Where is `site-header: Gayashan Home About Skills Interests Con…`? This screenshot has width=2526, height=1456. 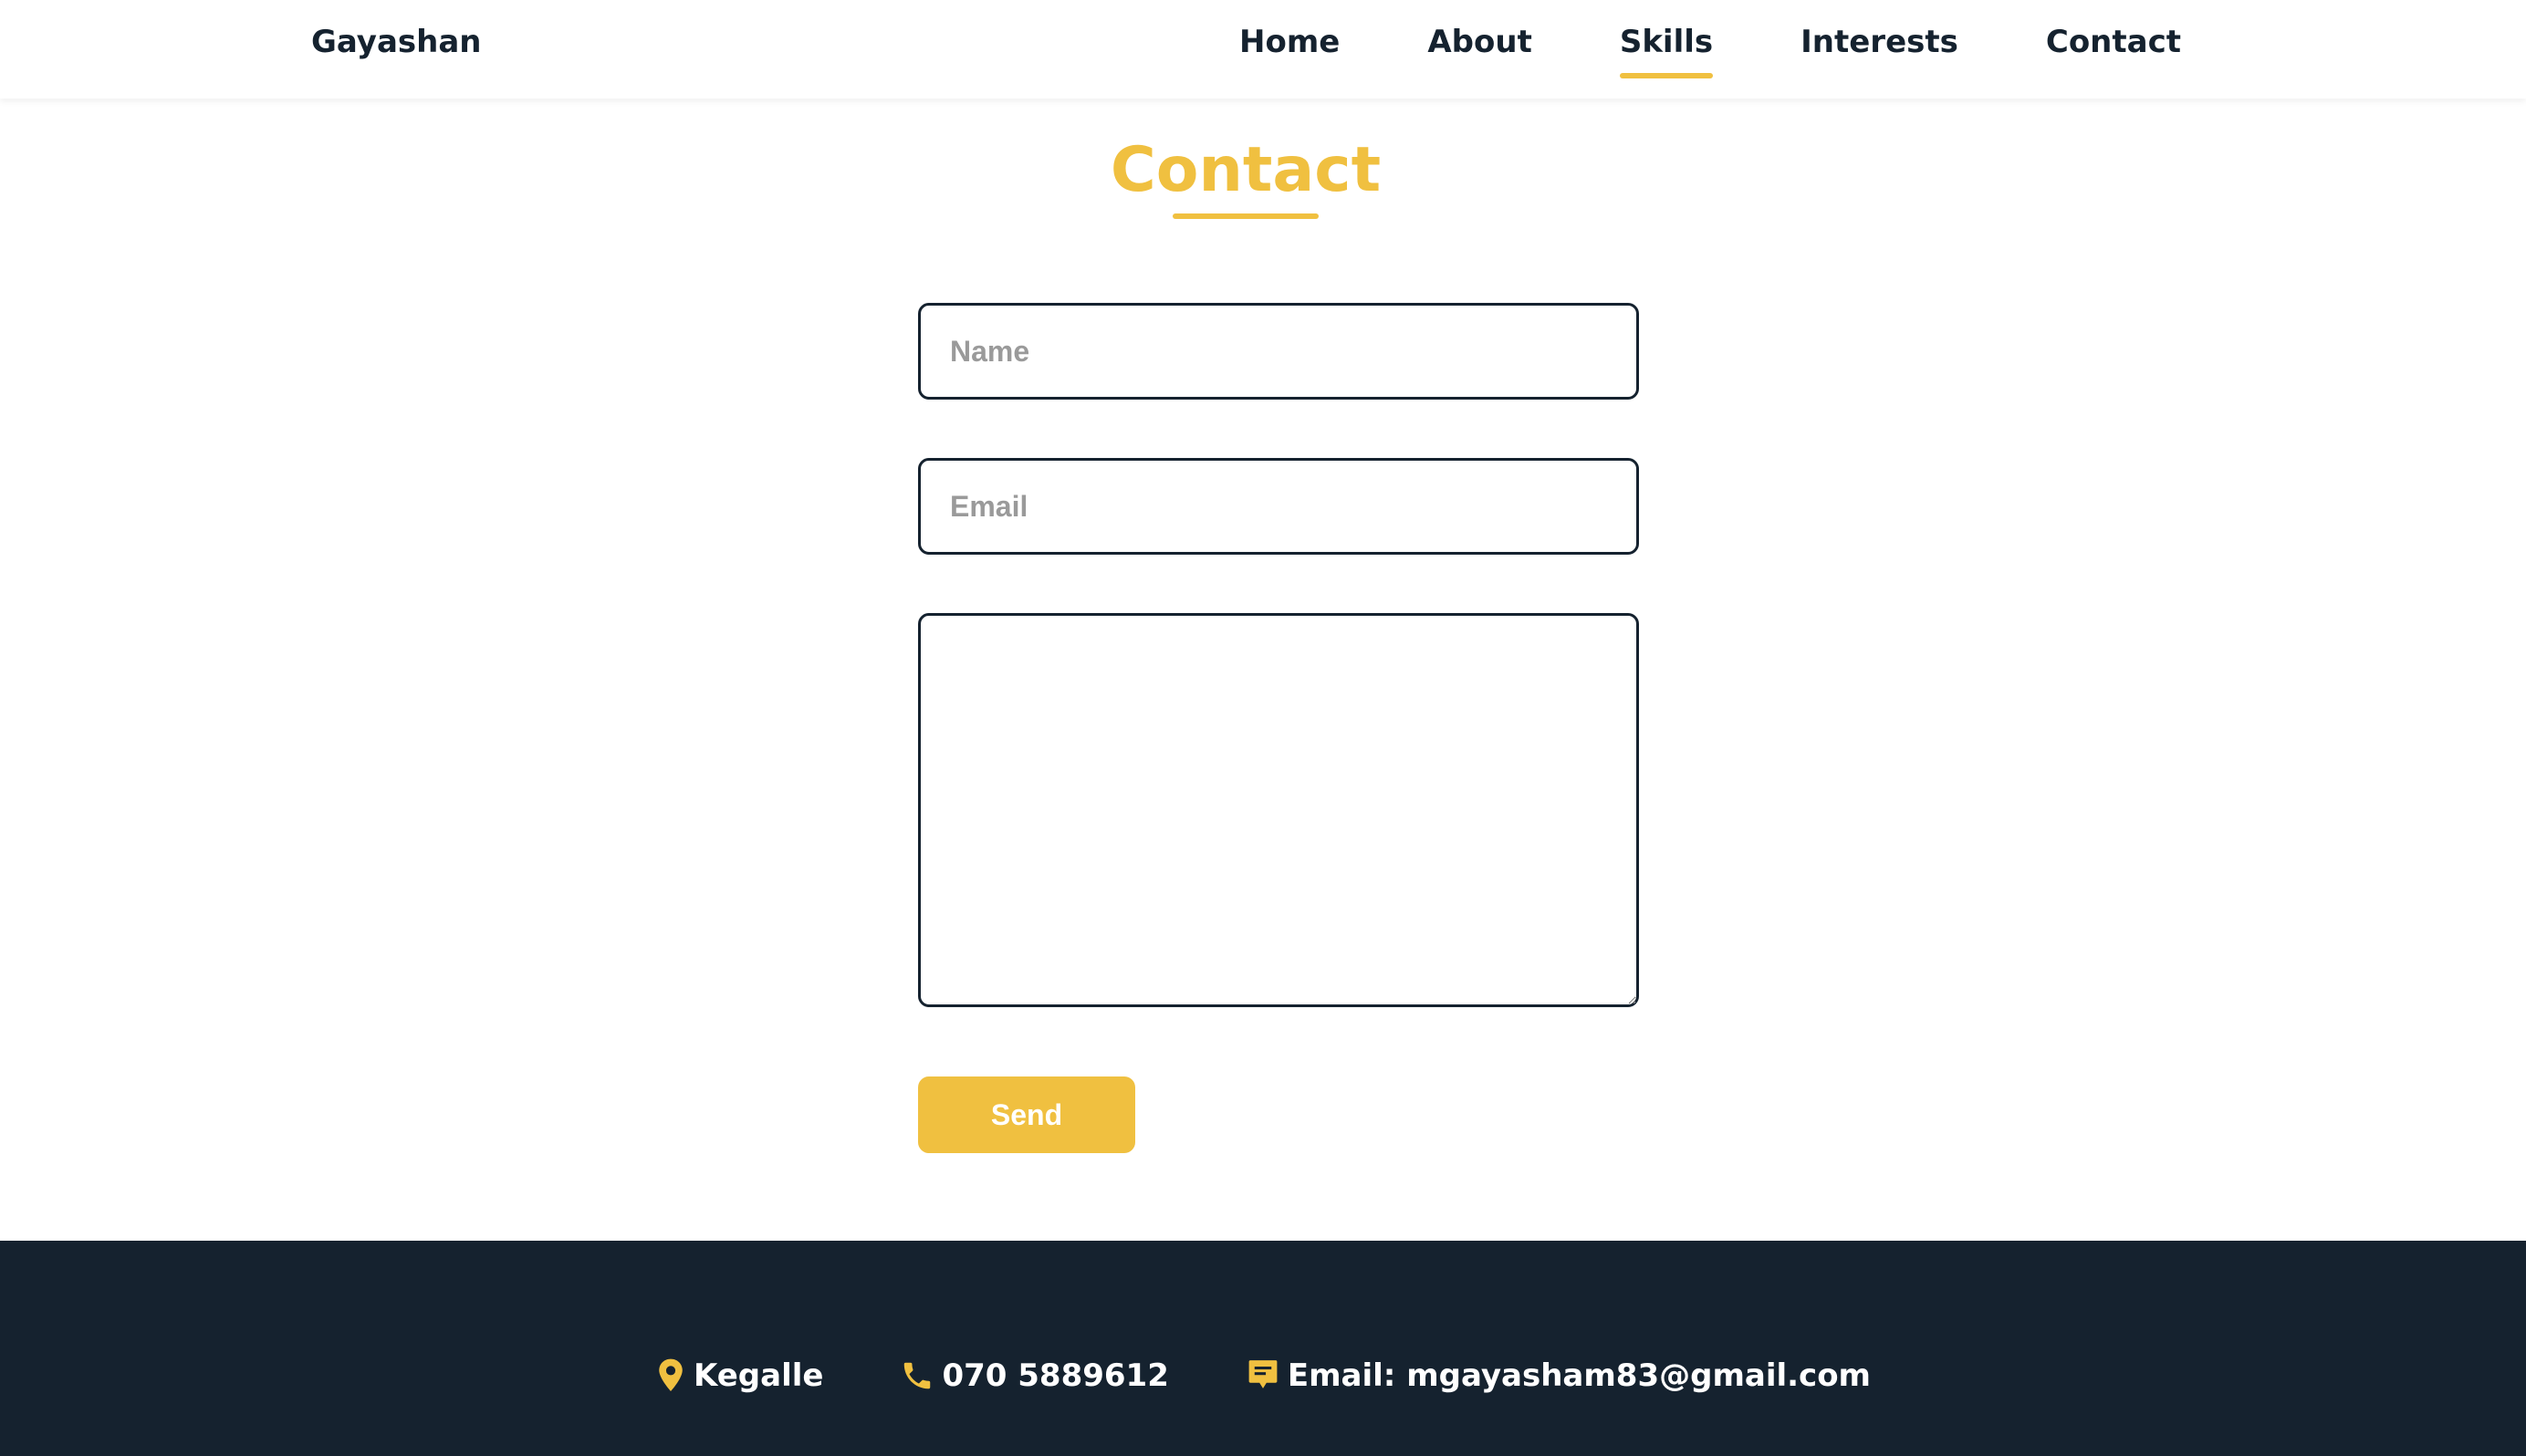 site-header: Gayashan Home About Skills Interests Con… is located at coordinates (1263, 49).